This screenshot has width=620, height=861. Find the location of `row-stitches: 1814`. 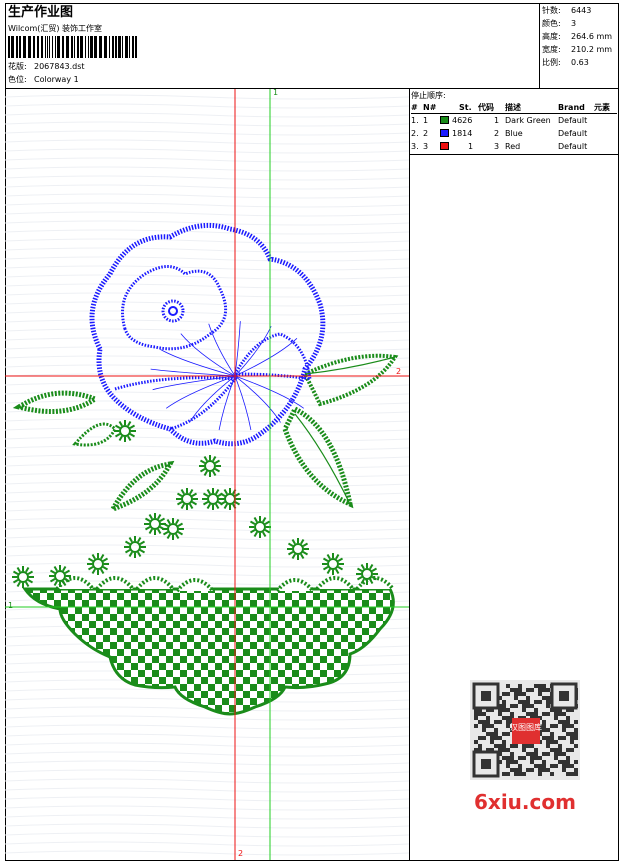

row-stitches: 1814 is located at coordinates (462, 133).